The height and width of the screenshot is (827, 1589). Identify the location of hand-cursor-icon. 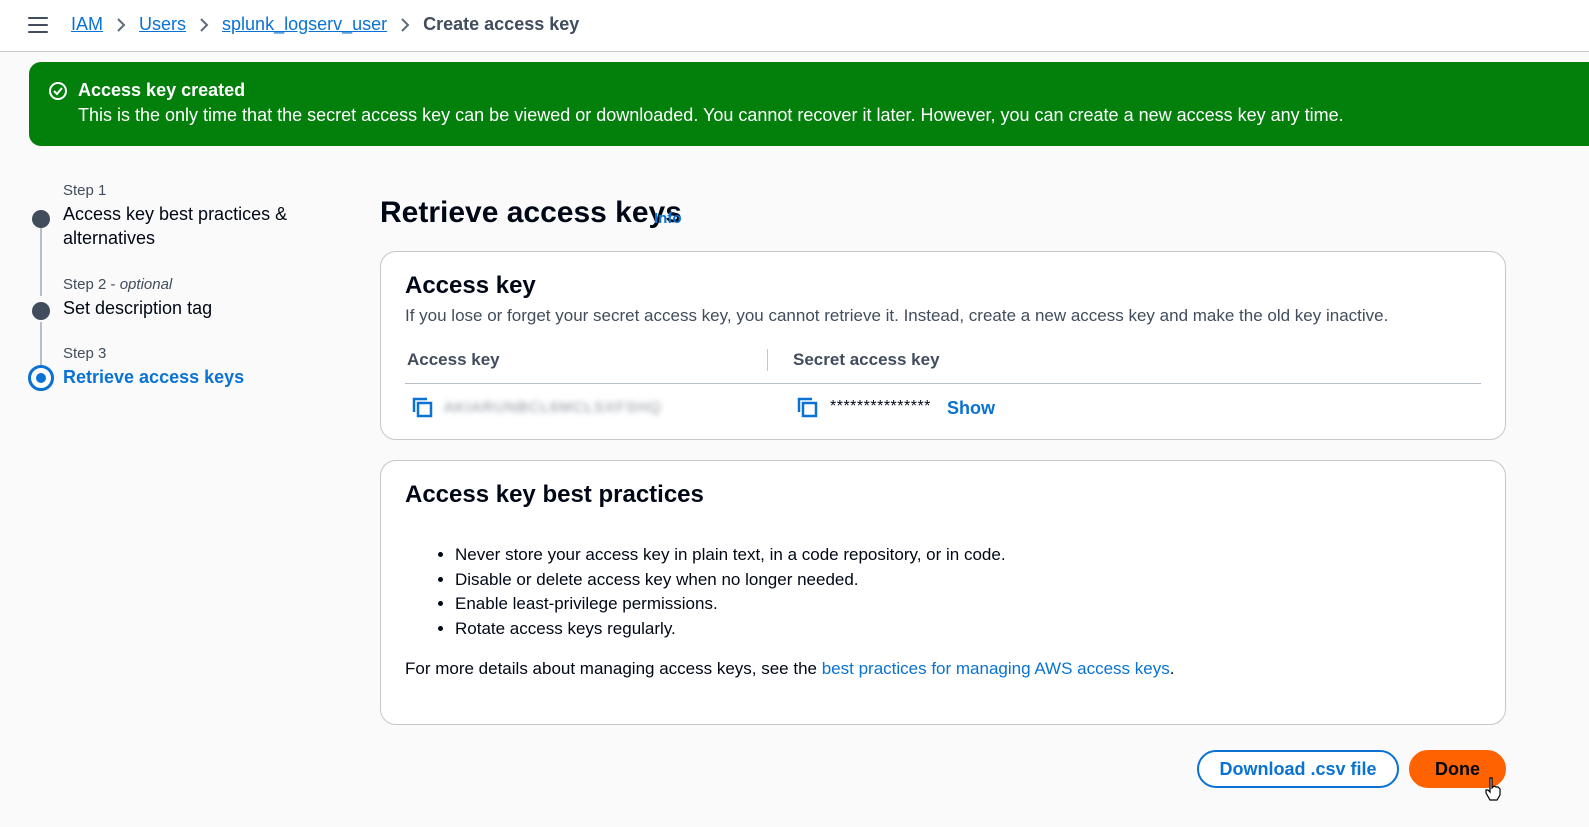
(1493, 789).